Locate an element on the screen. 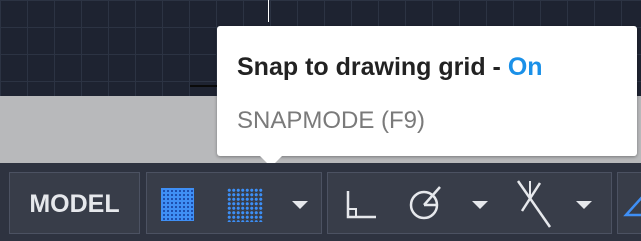 This screenshot has height=241, width=641. ucs-axis-line is located at coordinates (268, 11).